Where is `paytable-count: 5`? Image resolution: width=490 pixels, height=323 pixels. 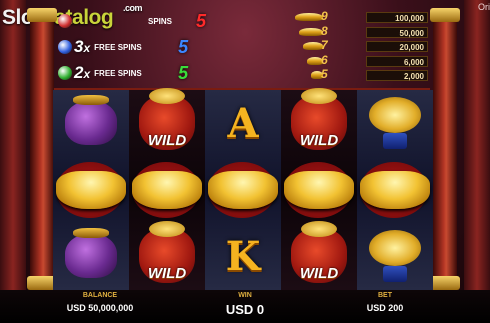 paytable-count: 5 is located at coordinates (324, 74).